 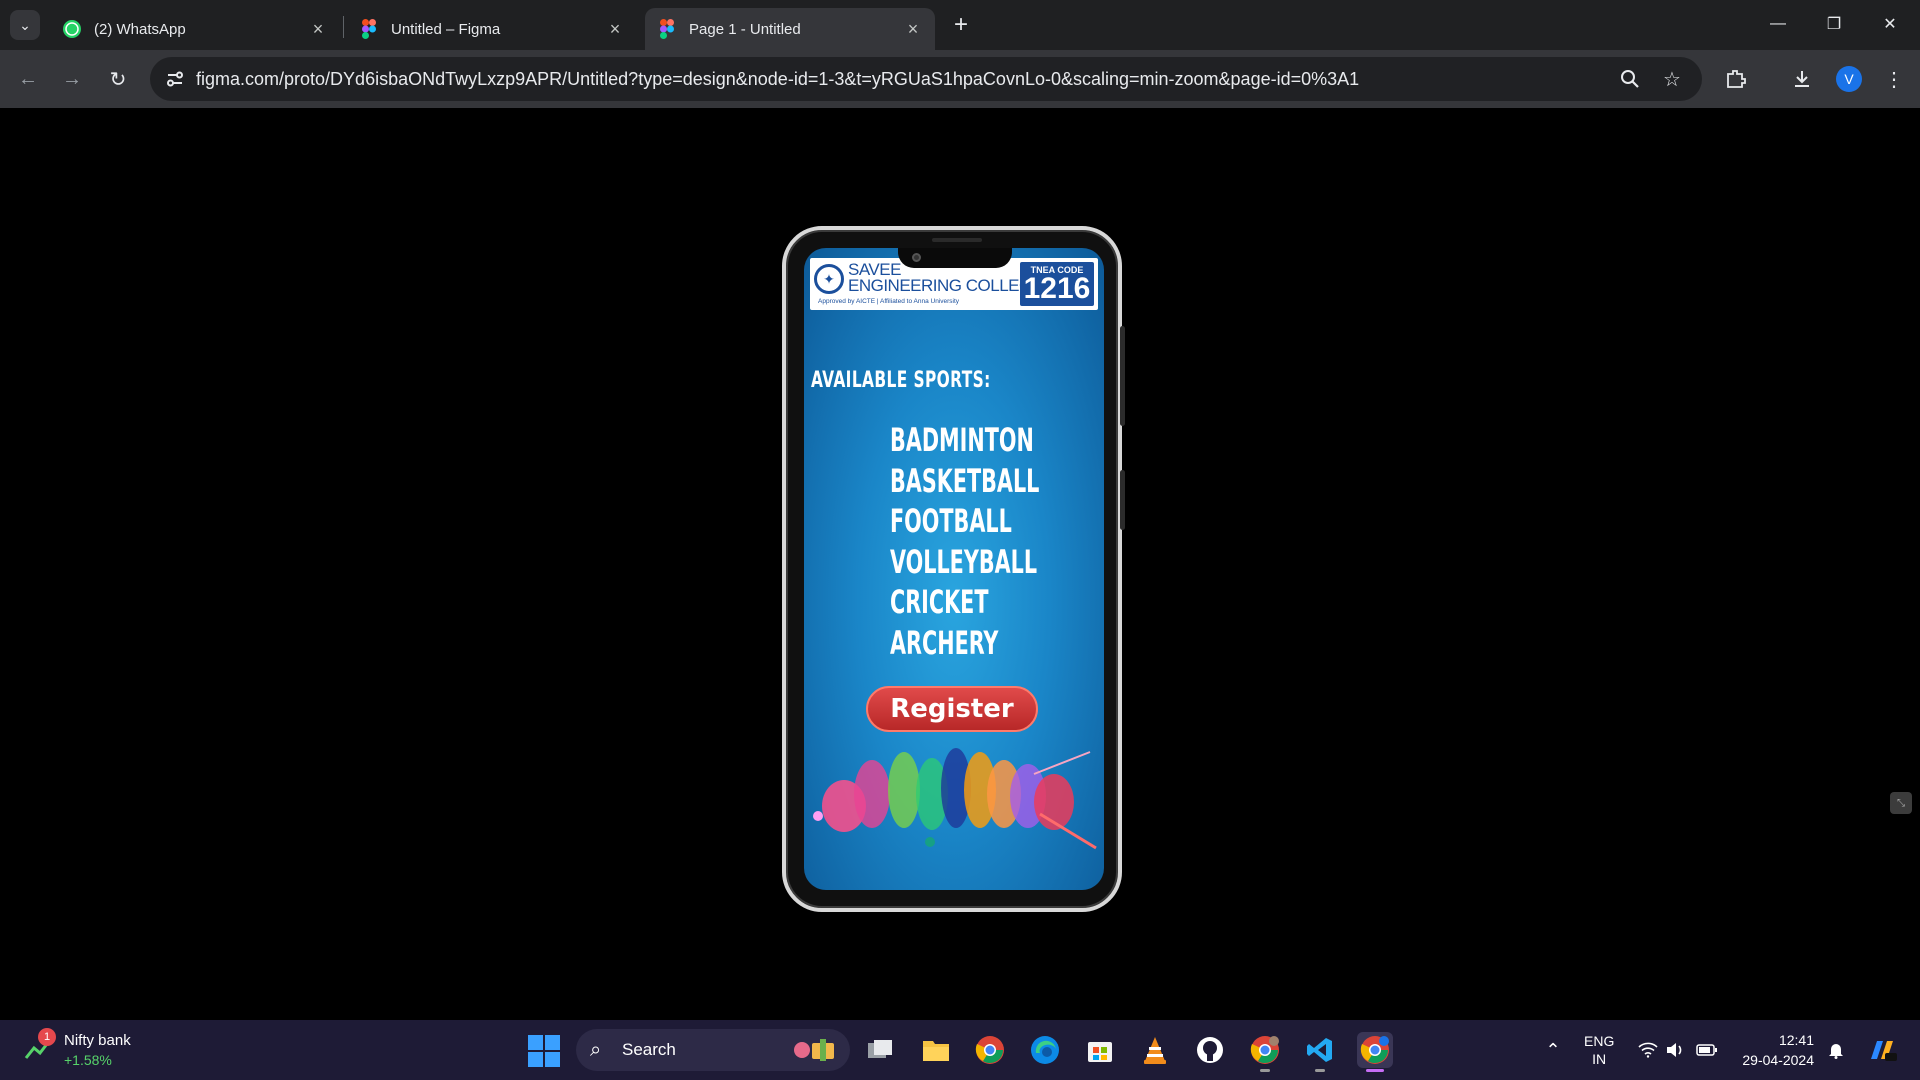 What do you see at coordinates (195, 29) in the screenshot?
I see `tab-whatsapp: (2) WhatsApp ×` at bounding box center [195, 29].